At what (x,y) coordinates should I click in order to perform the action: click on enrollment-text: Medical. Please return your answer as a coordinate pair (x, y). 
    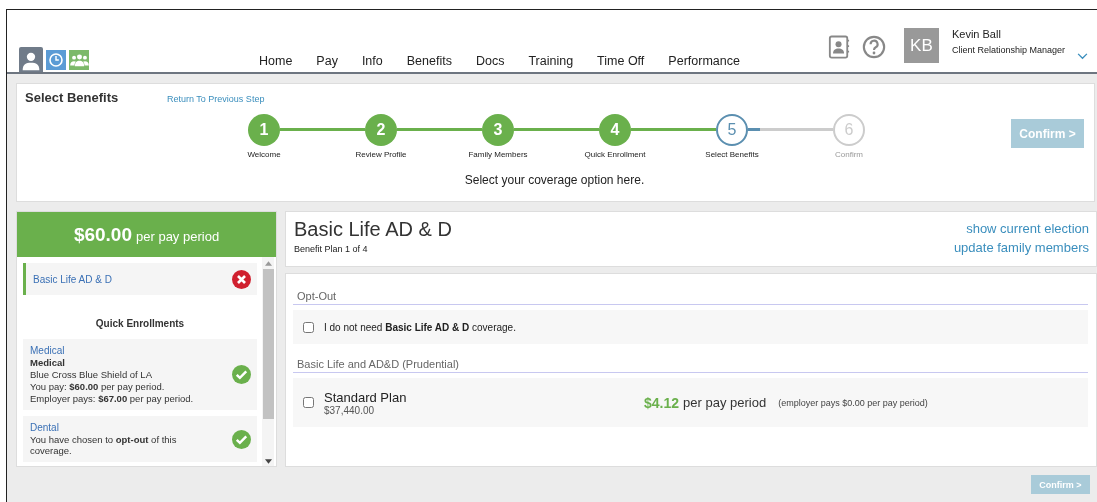
    Looking at the image, I should click on (48, 362).